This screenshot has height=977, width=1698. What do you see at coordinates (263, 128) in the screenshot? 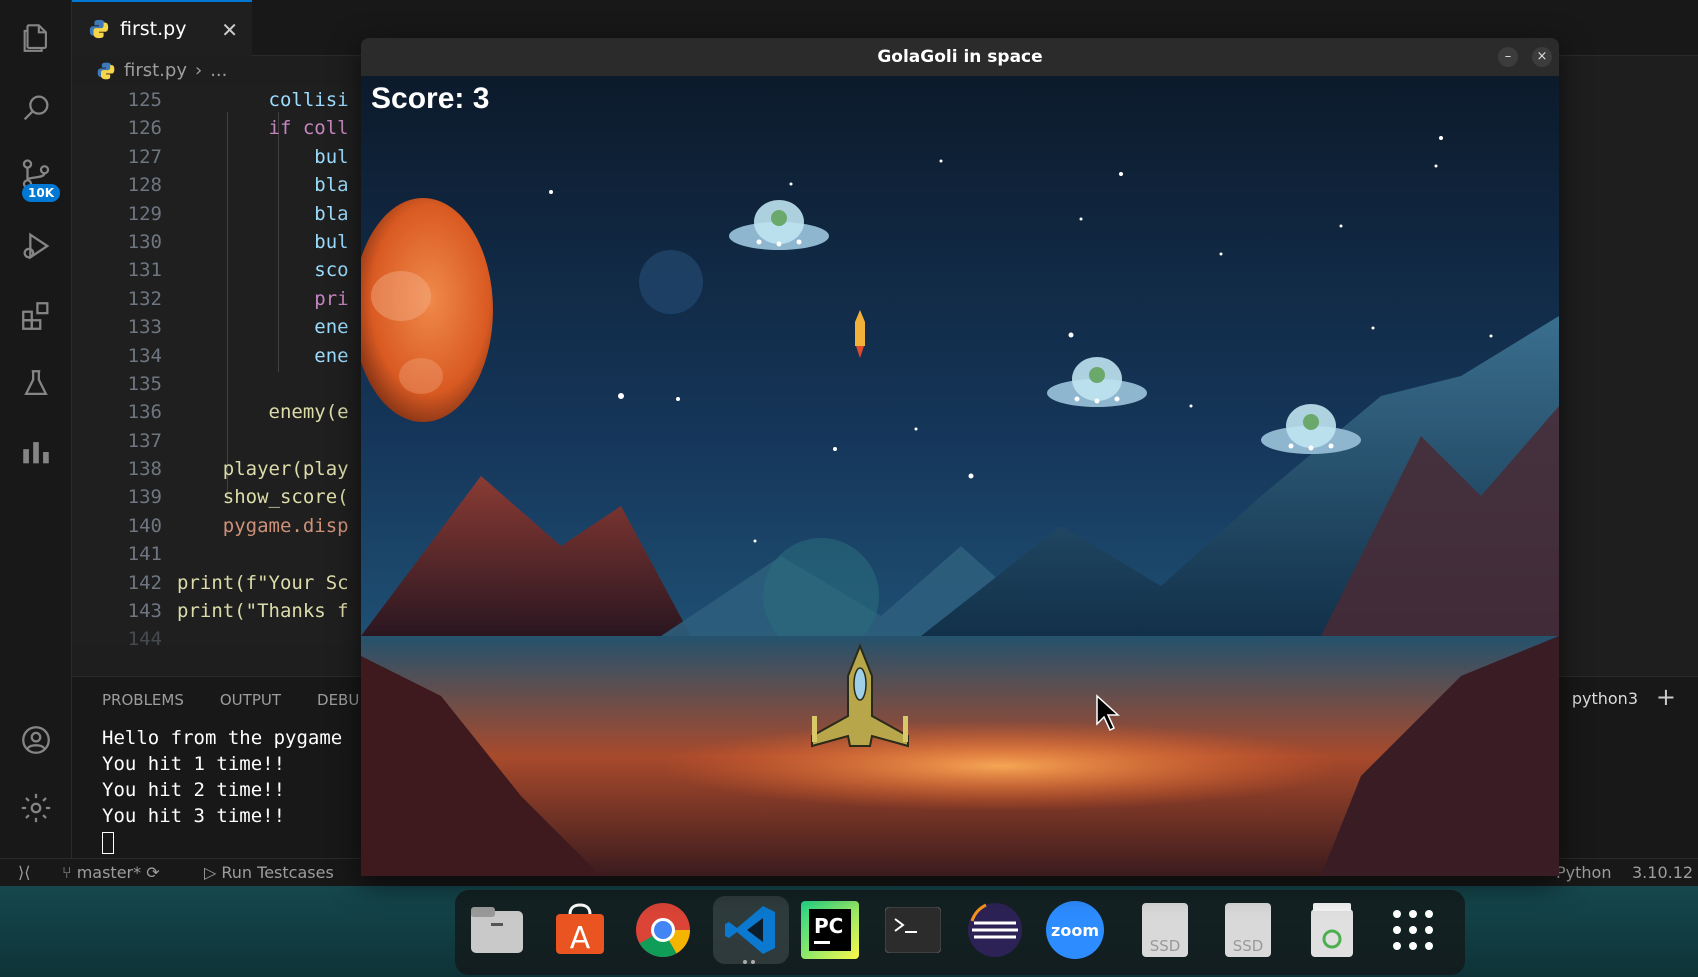
I see `code-line: if coll` at bounding box center [263, 128].